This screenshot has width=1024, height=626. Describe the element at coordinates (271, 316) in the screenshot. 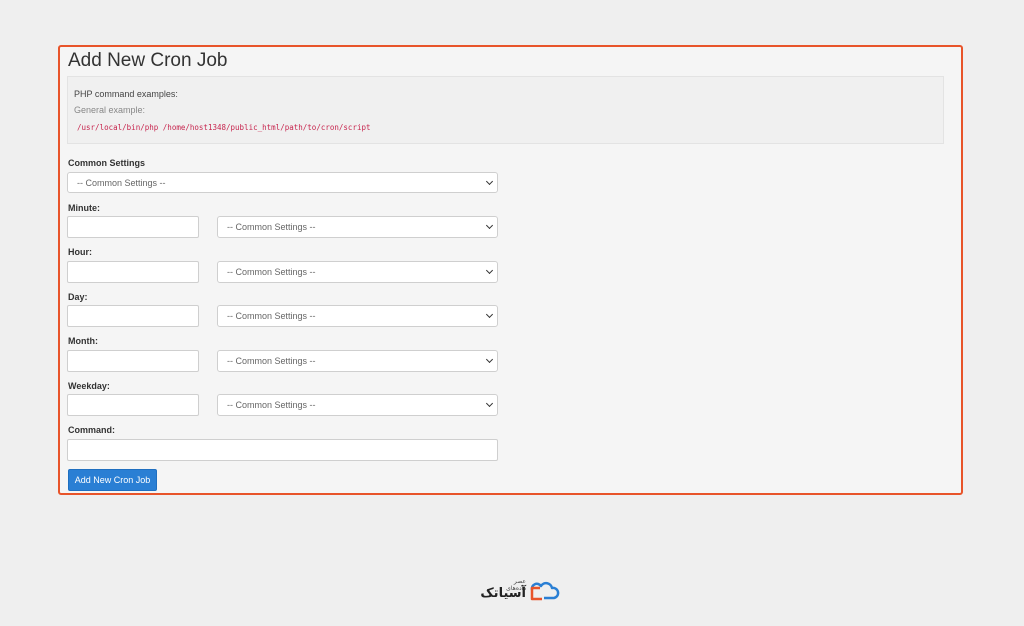

I see `day-select-value: -- Common Settings --` at that location.